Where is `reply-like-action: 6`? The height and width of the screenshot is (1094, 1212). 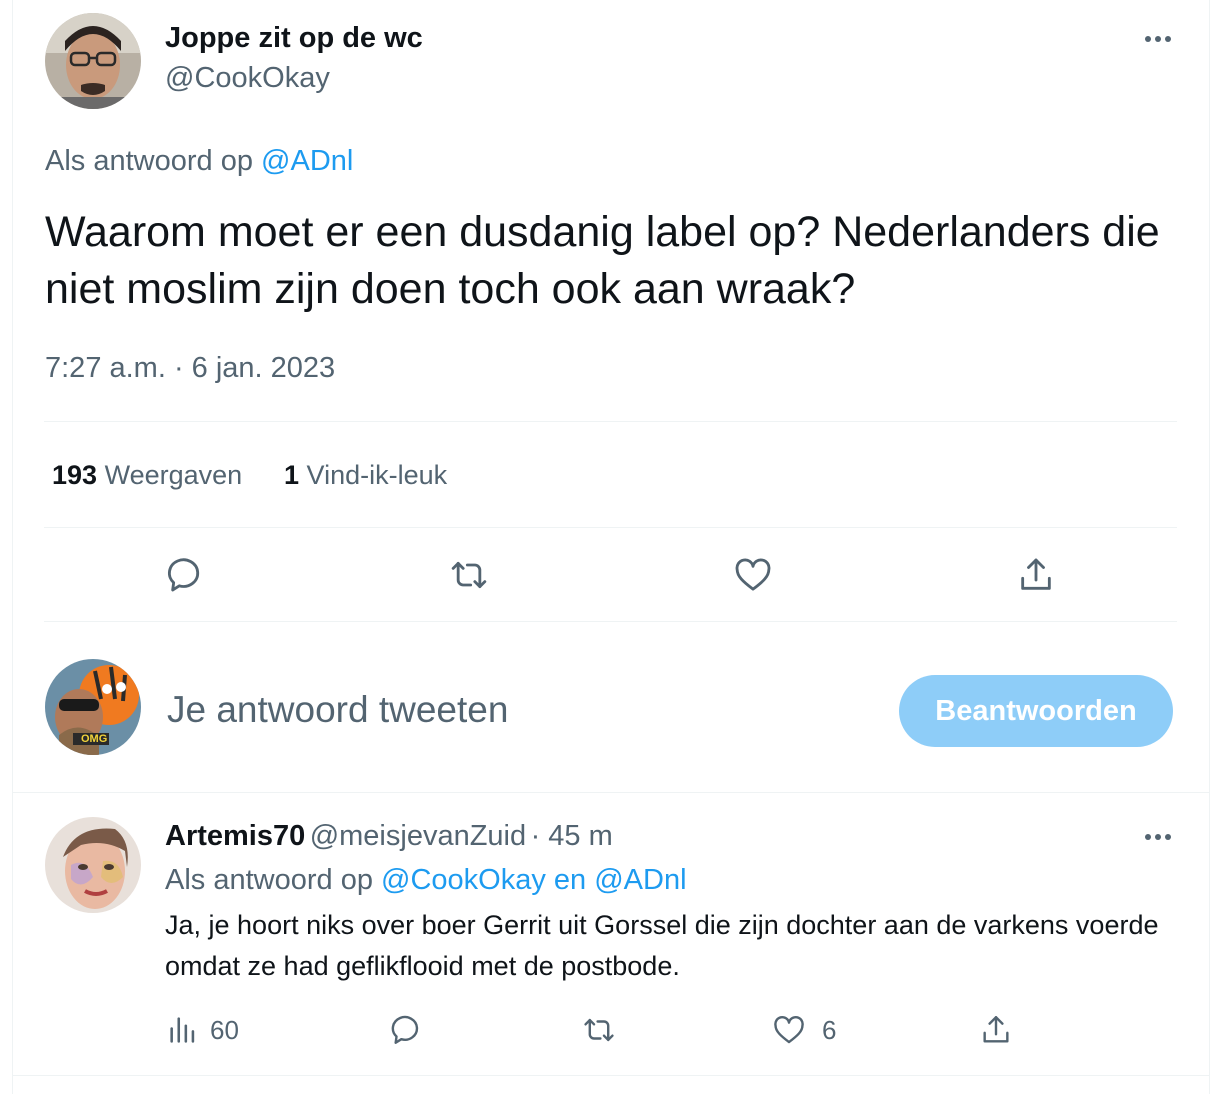
reply-like-action: 6 is located at coordinates (804, 1030).